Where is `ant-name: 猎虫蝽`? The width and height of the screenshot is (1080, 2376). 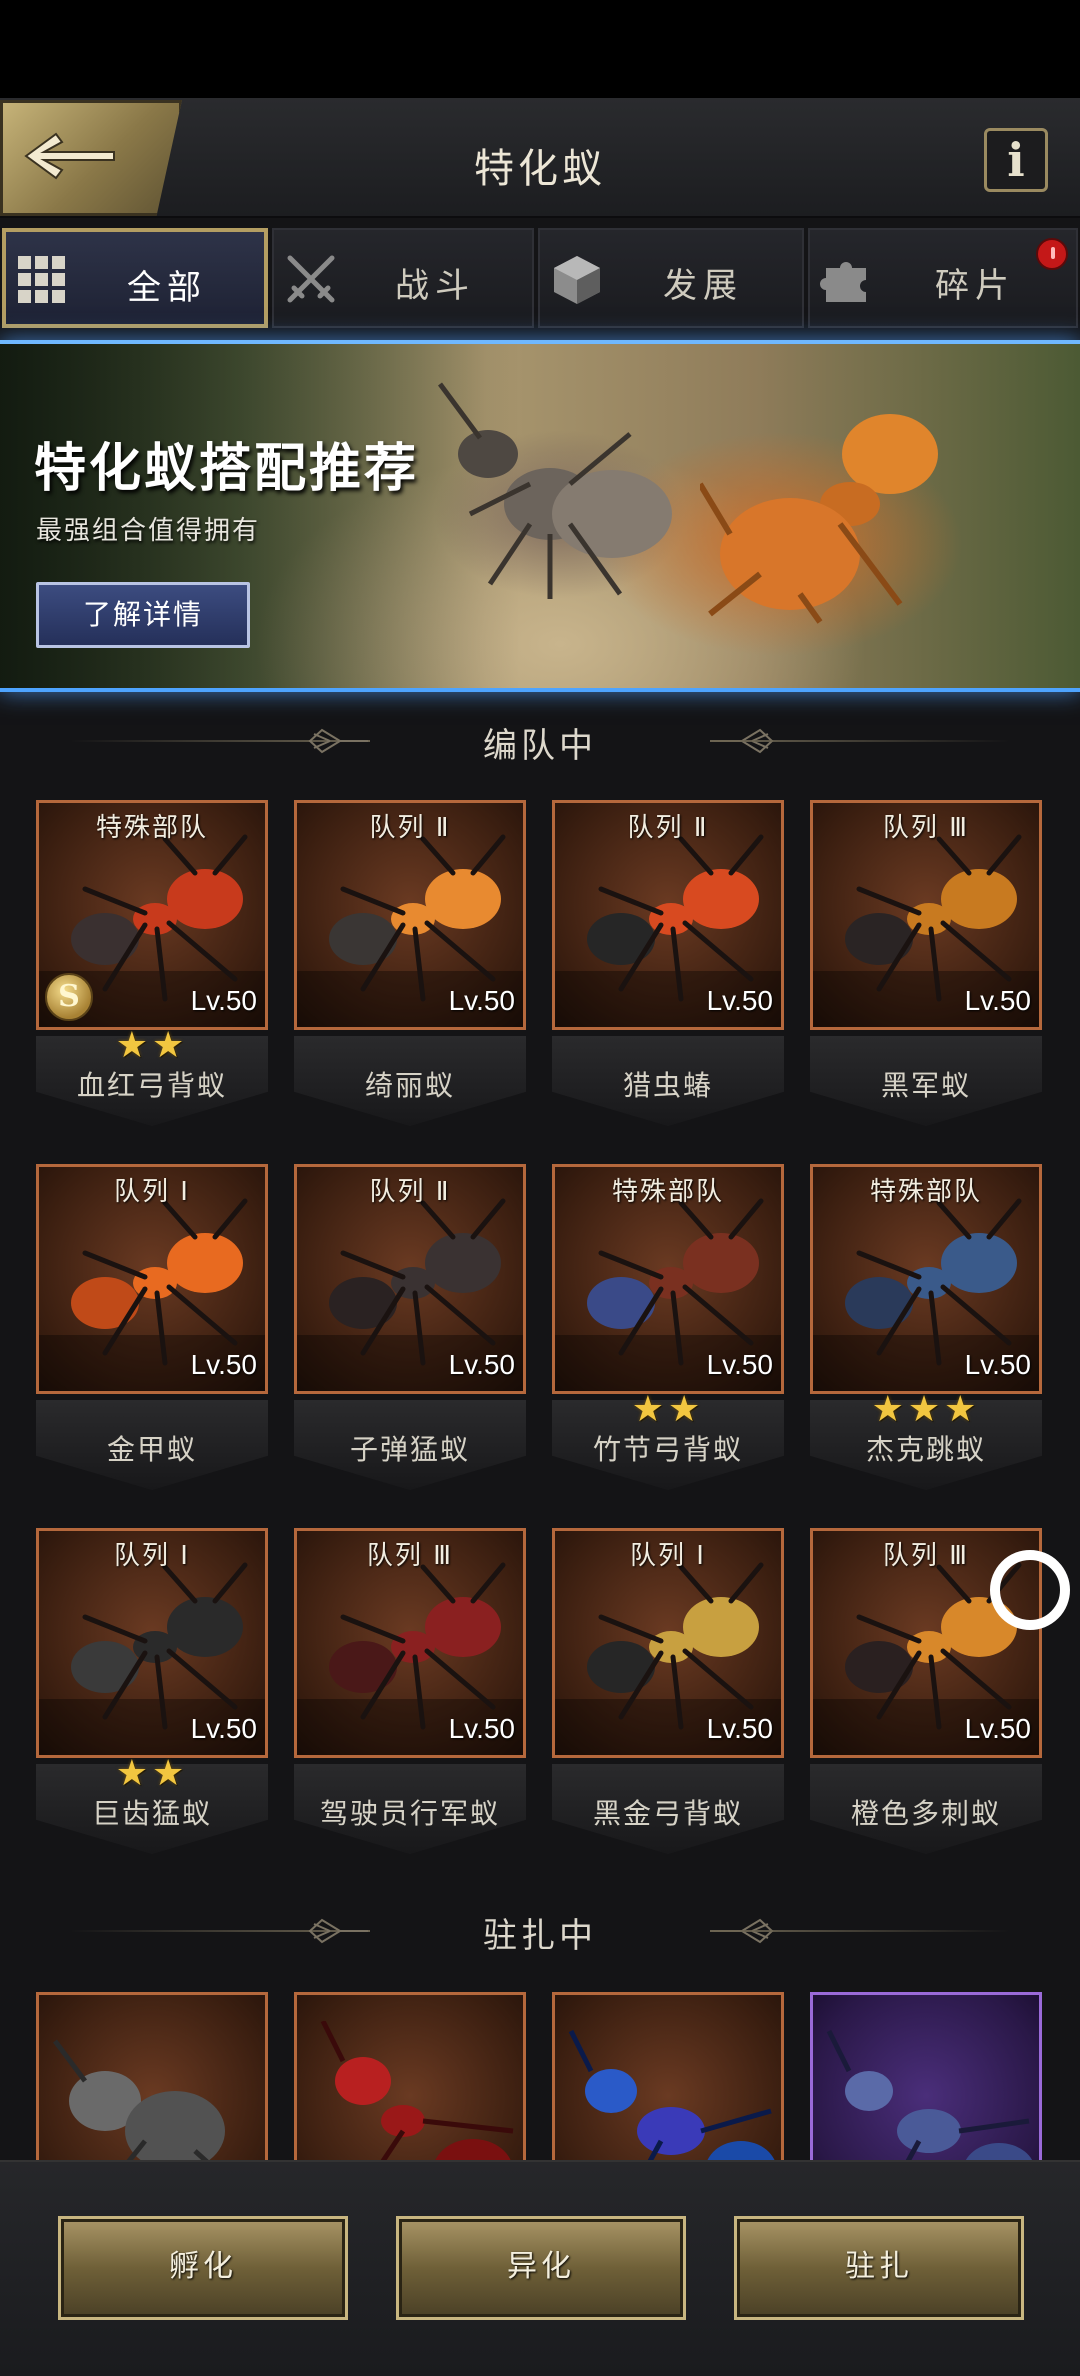
ant-name: 猎虫蝽 is located at coordinates (667, 1085).